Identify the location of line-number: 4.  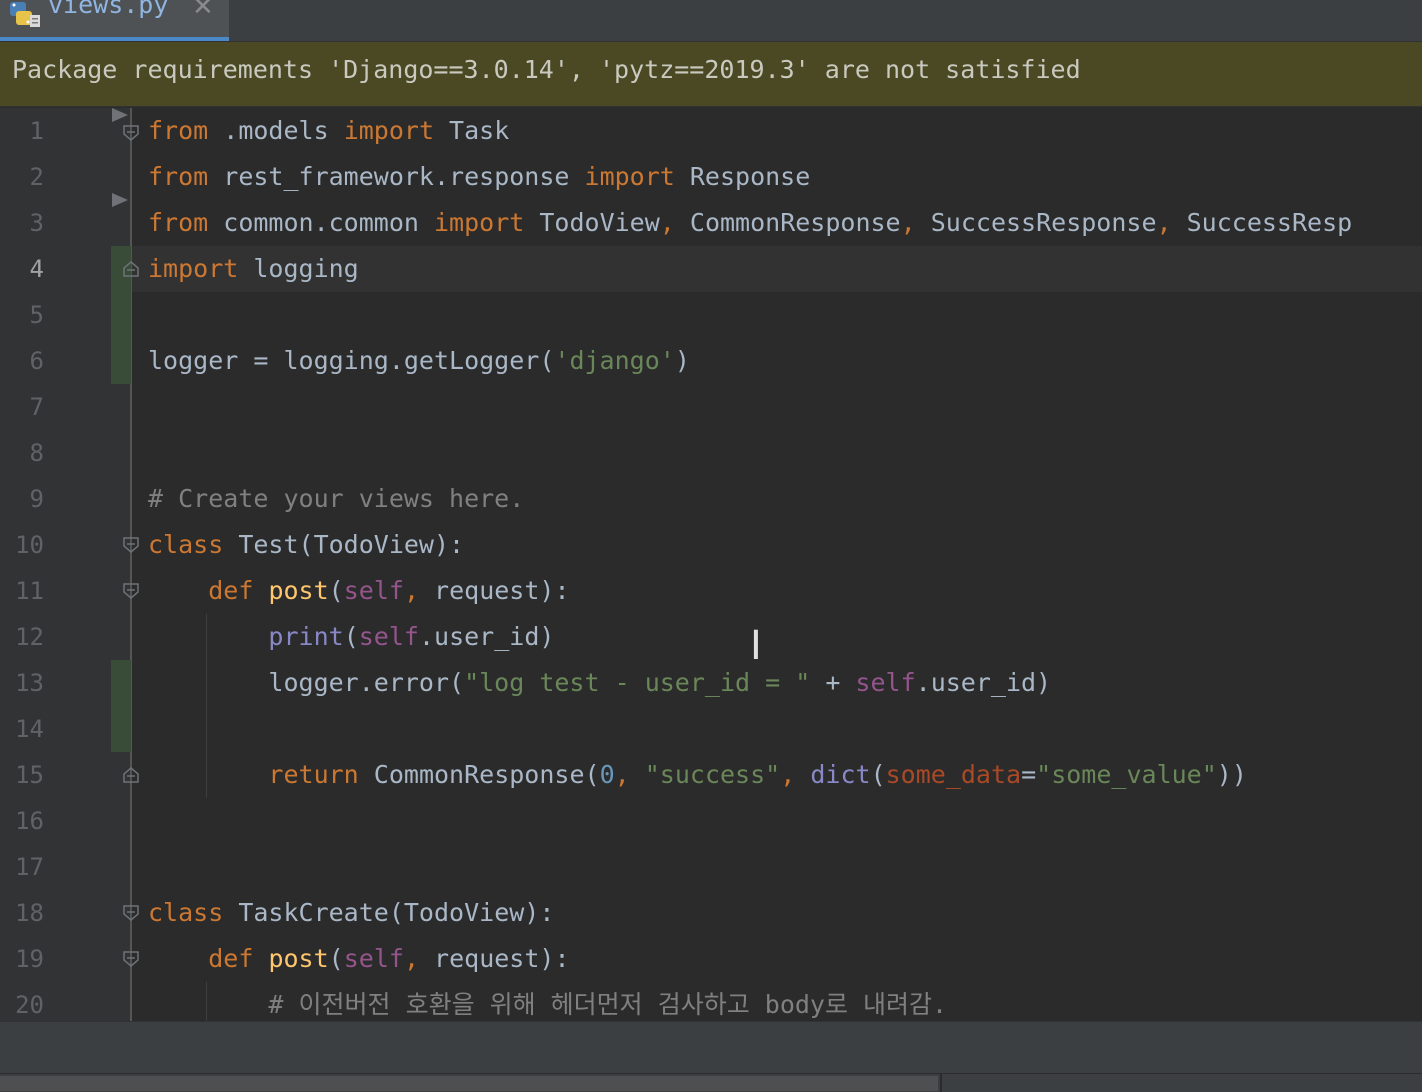
(22, 269).